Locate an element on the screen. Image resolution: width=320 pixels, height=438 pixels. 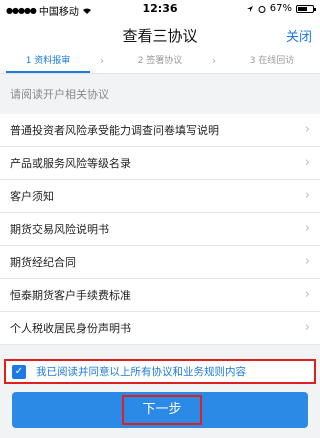
battery-percent: 67% is located at coordinates (280, 8).